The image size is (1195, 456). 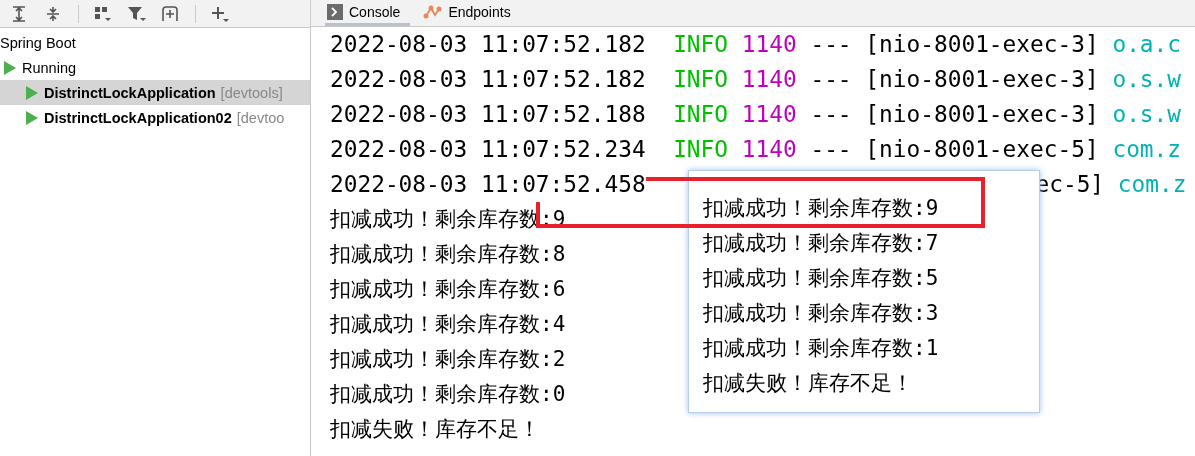 What do you see at coordinates (448, 324) in the screenshot?
I see `log-message: 扣减成功！剩余库存数:4` at bounding box center [448, 324].